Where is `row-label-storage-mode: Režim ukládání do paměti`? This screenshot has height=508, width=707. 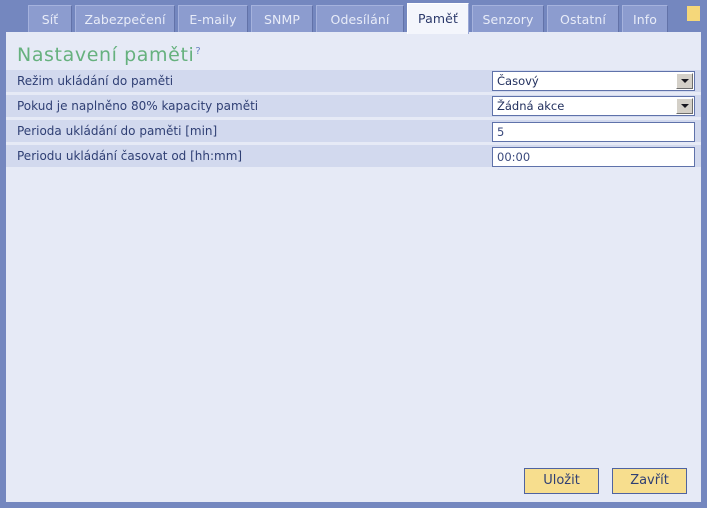 row-label-storage-mode: Režim ukládání do paměti is located at coordinates (95, 81).